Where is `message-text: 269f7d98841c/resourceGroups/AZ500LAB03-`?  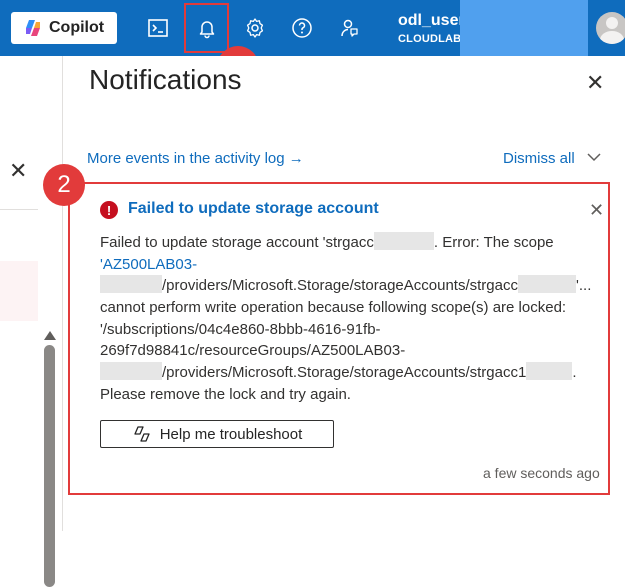 message-text: 269f7d98841c/resourceGroups/AZ500LAB03- is located at coordinates (253, 351).